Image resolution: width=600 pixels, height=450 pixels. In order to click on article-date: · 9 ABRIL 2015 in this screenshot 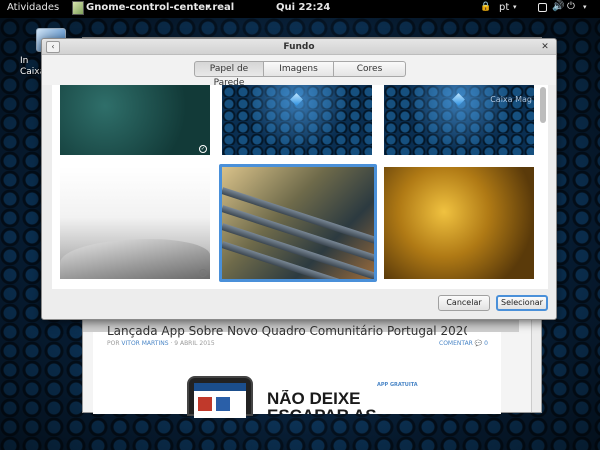, I will do `click(191, 343)`.